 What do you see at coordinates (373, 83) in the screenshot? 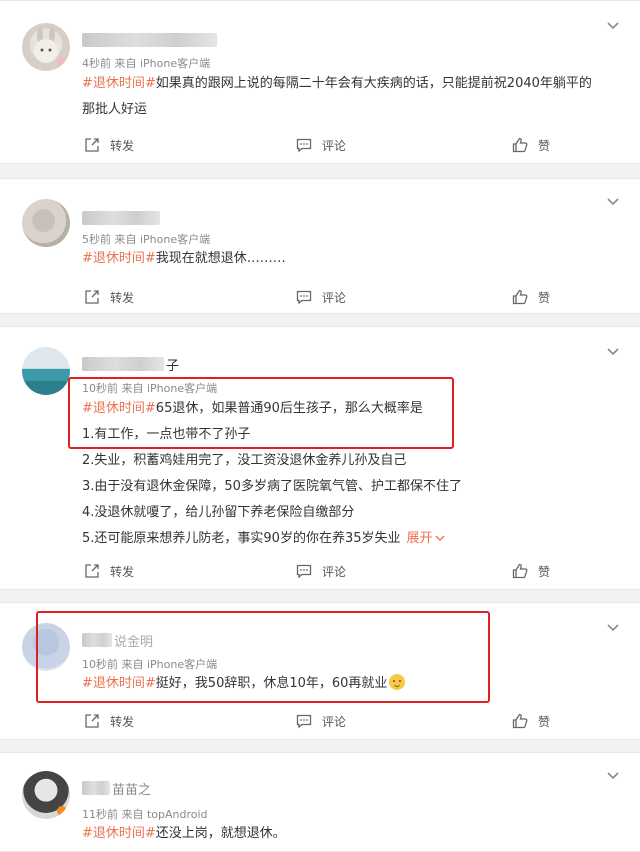
I see `post-text-line: 如果真的跟网上说的每隔二十年会有大疾病的话，只能提前祝2040年躺平的` at bounding box center [373, 83].